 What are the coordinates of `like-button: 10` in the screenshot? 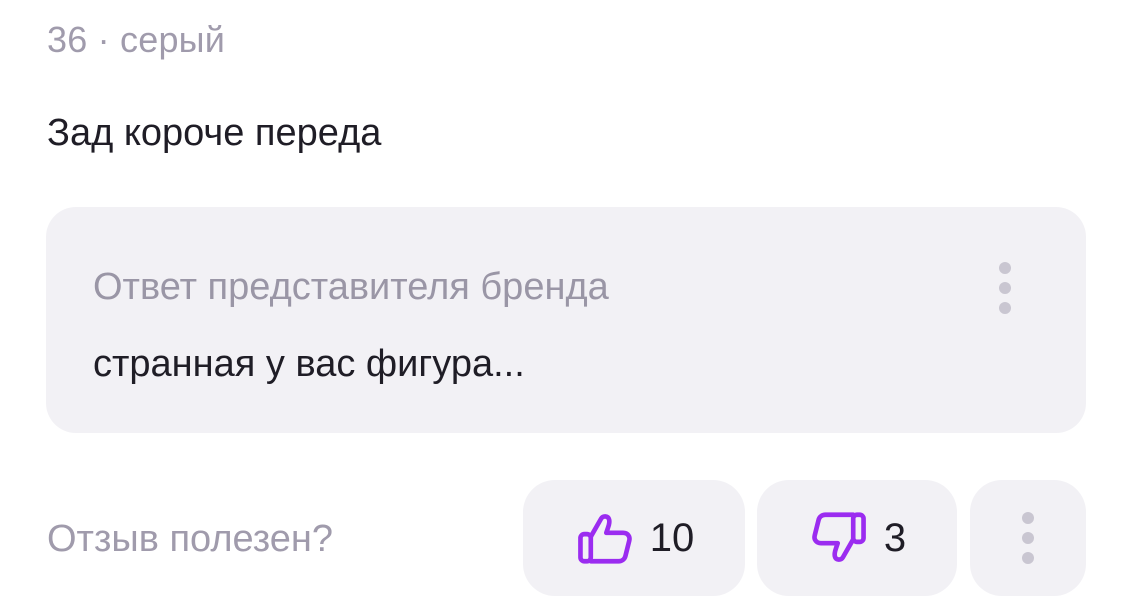 It's located at (634, 538).